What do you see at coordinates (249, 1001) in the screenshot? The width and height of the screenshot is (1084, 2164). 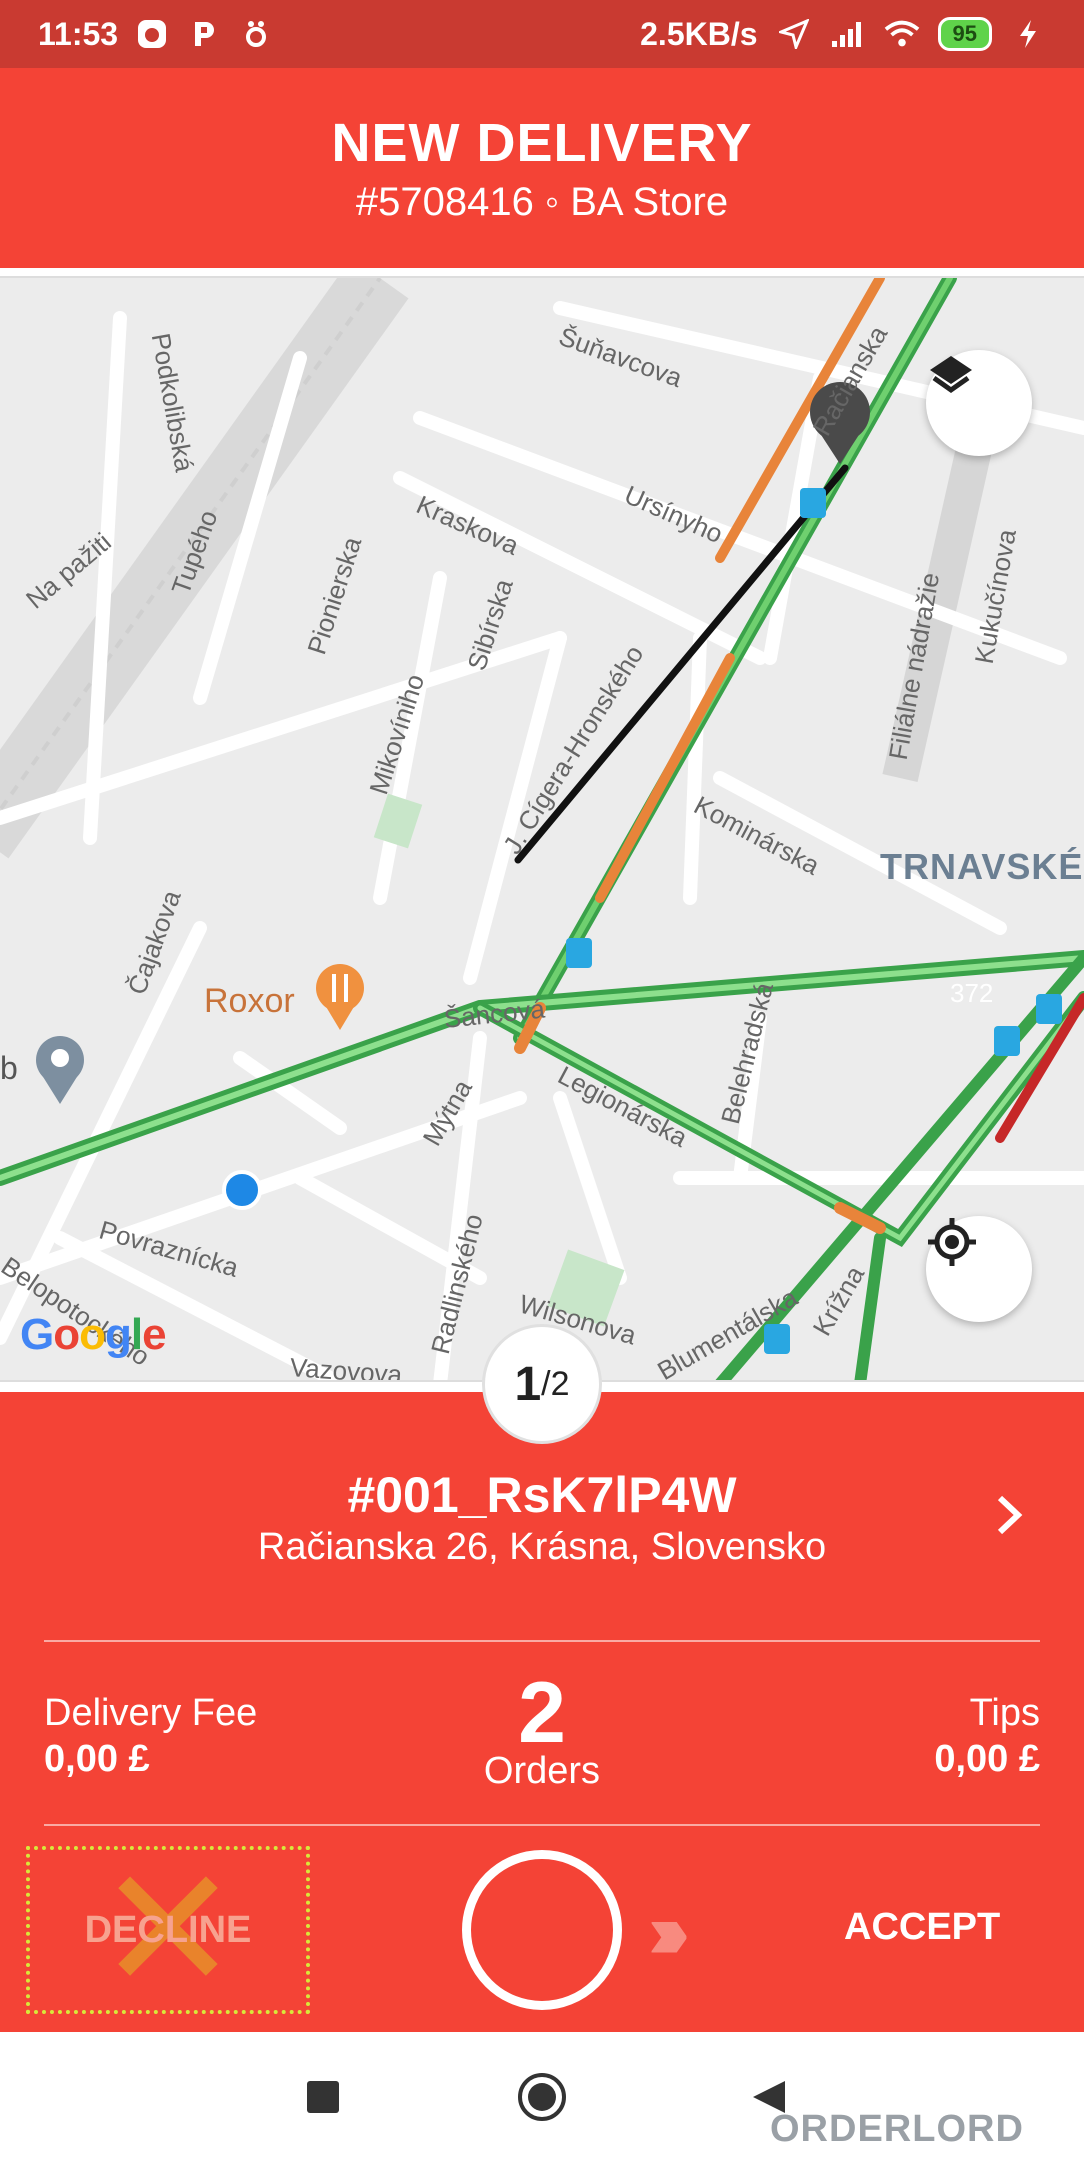 I see `poi-label: Roxor` at bounding box center [249, 1001].